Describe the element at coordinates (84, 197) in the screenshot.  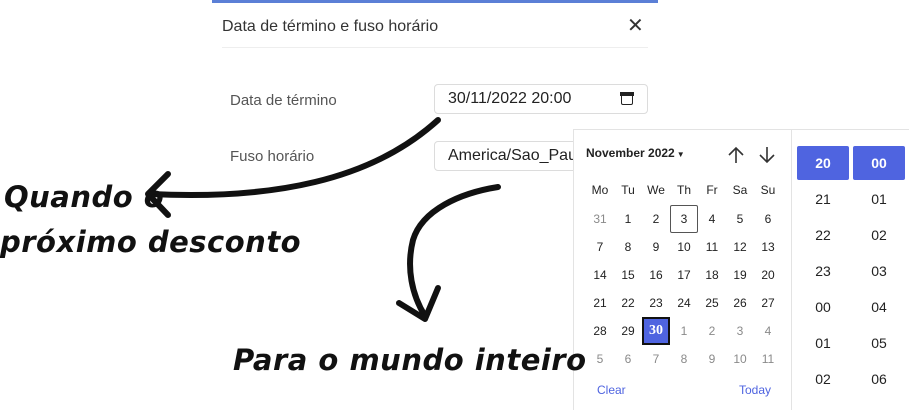
I see `annotation-line-1: Quando o` at that location.